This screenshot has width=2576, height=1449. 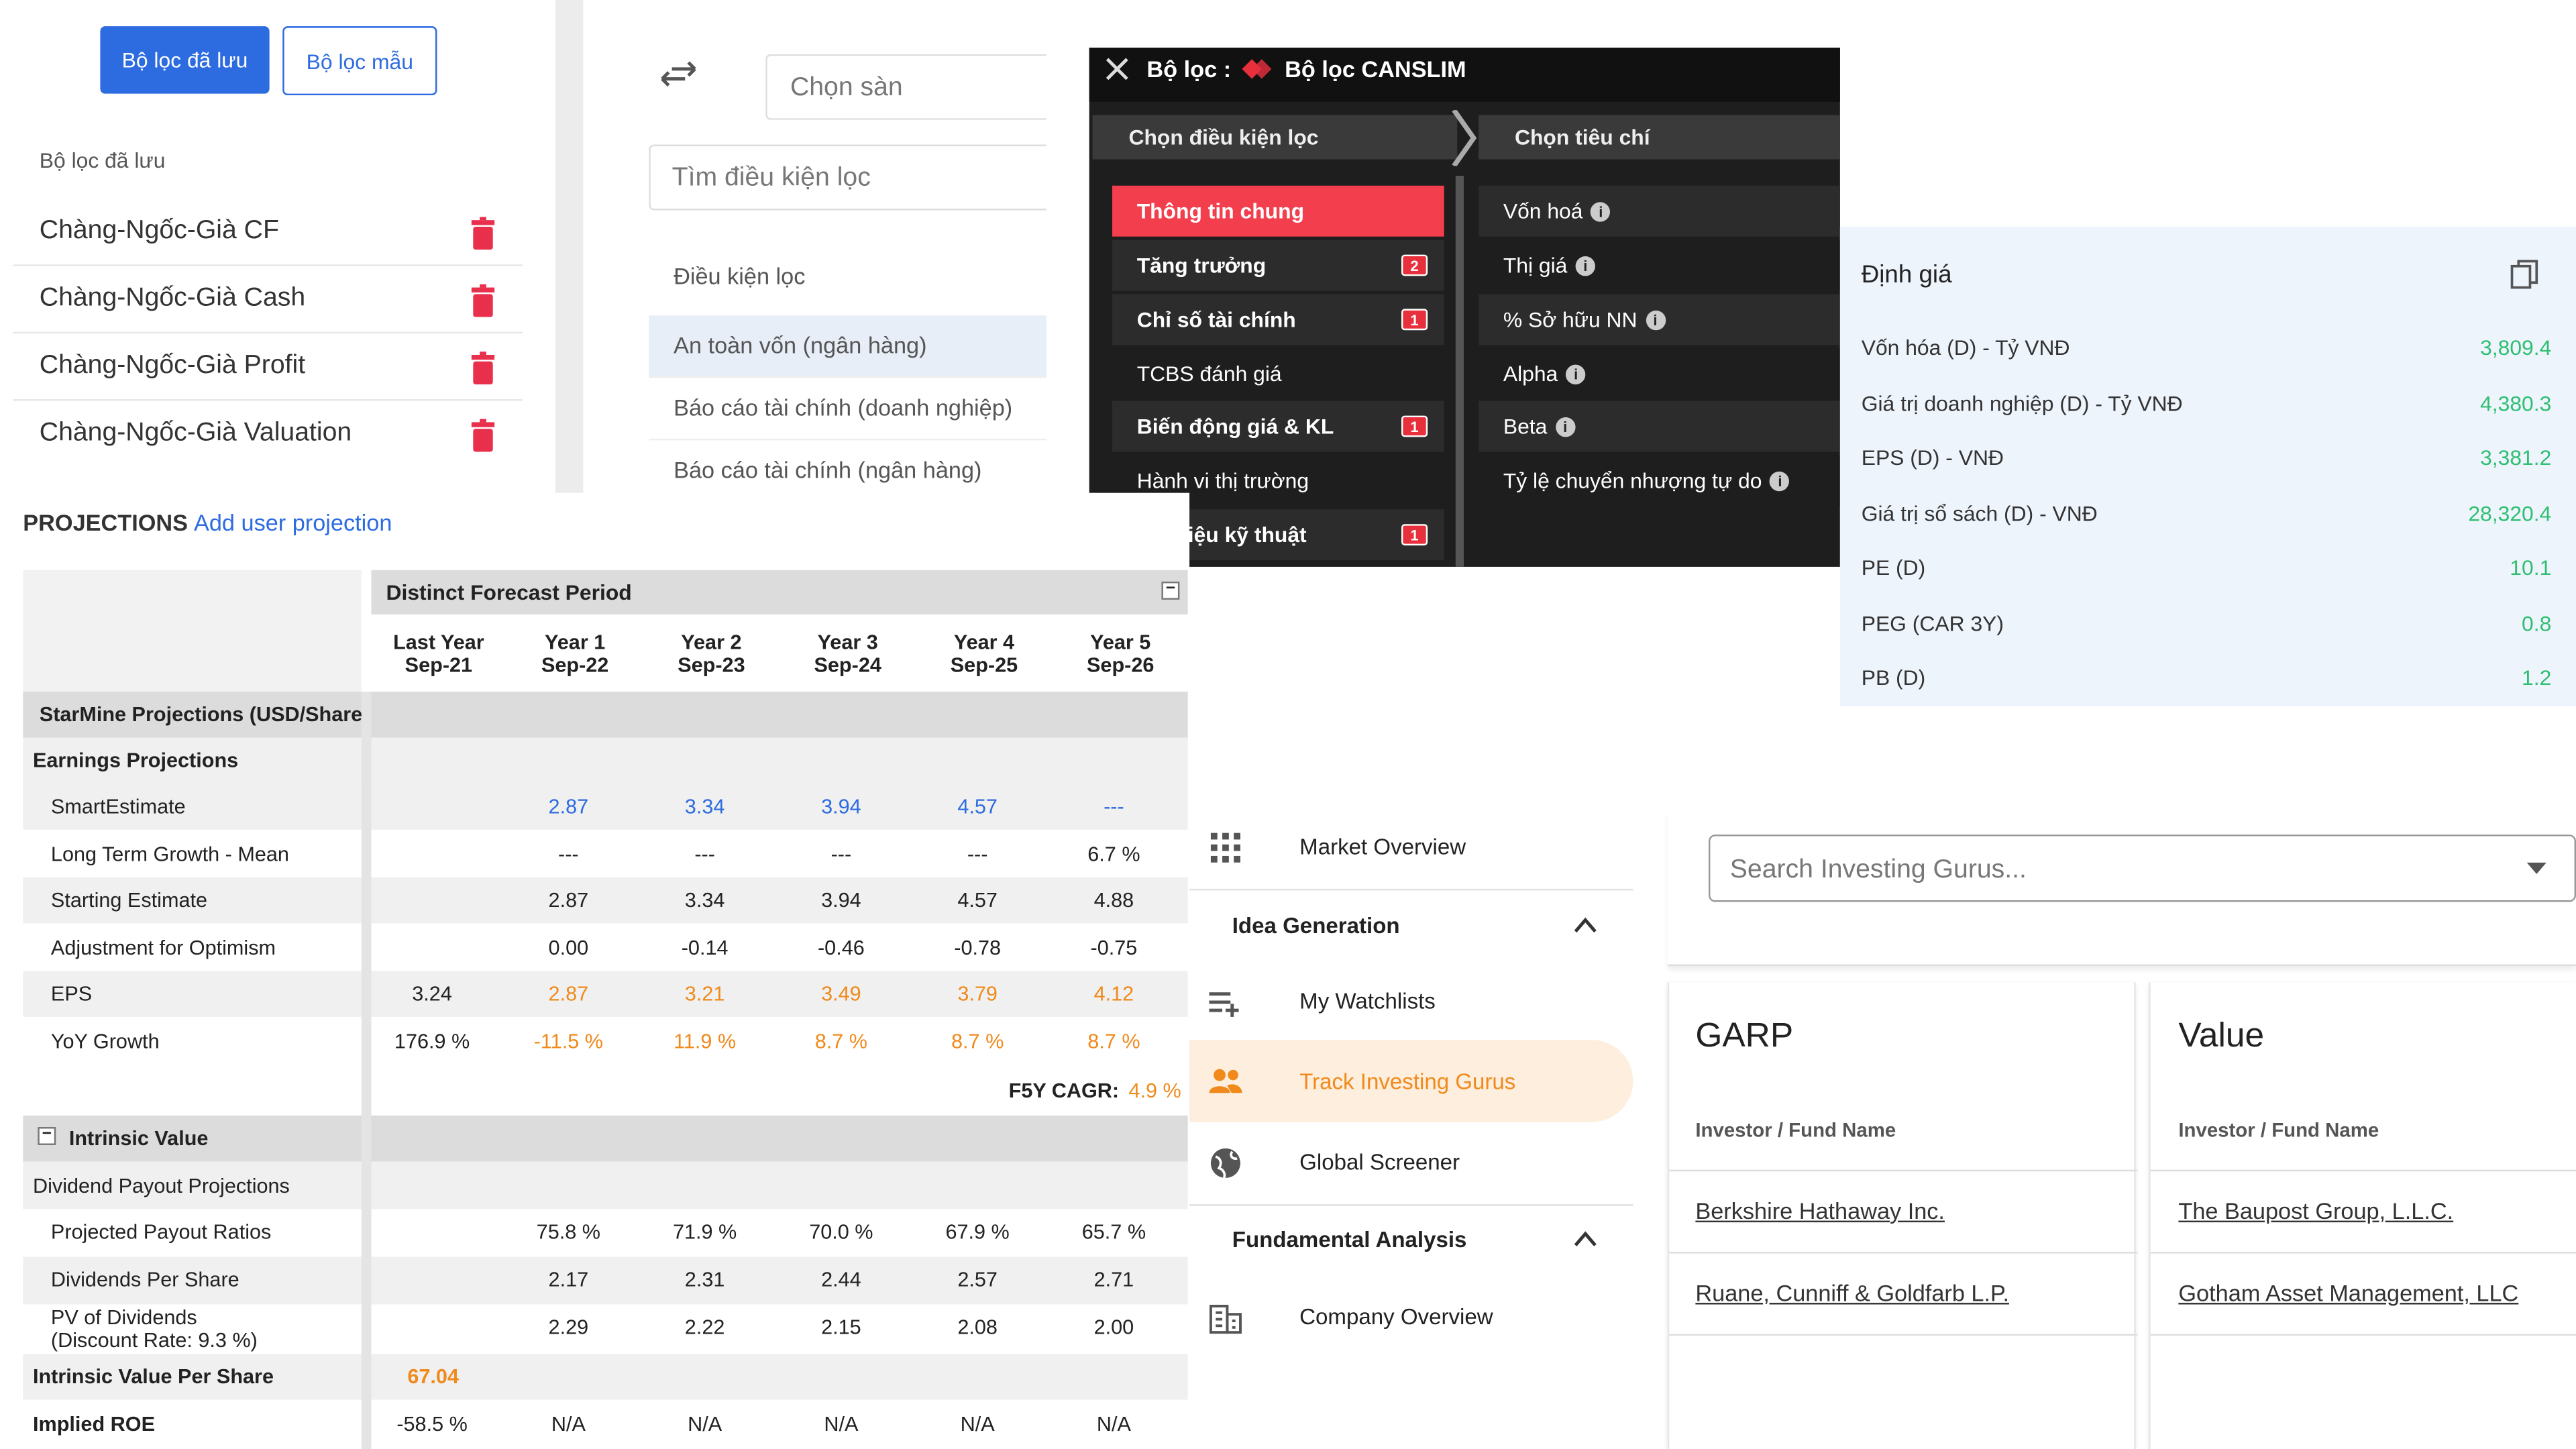 I want to click on filter-search-input: Tìm điều kiện lọc, so click(x=848, y=177).